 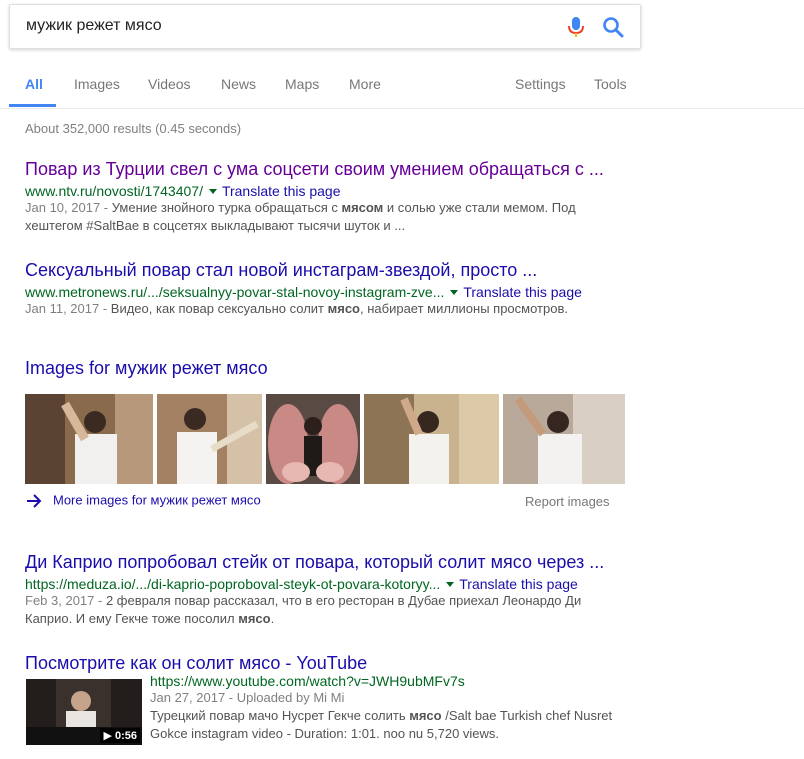 What do you see at coordinates (84, 712) in the screenshot?
I see `video-thumbnail: ▶ 0:56` at bounding box center [84, 712].